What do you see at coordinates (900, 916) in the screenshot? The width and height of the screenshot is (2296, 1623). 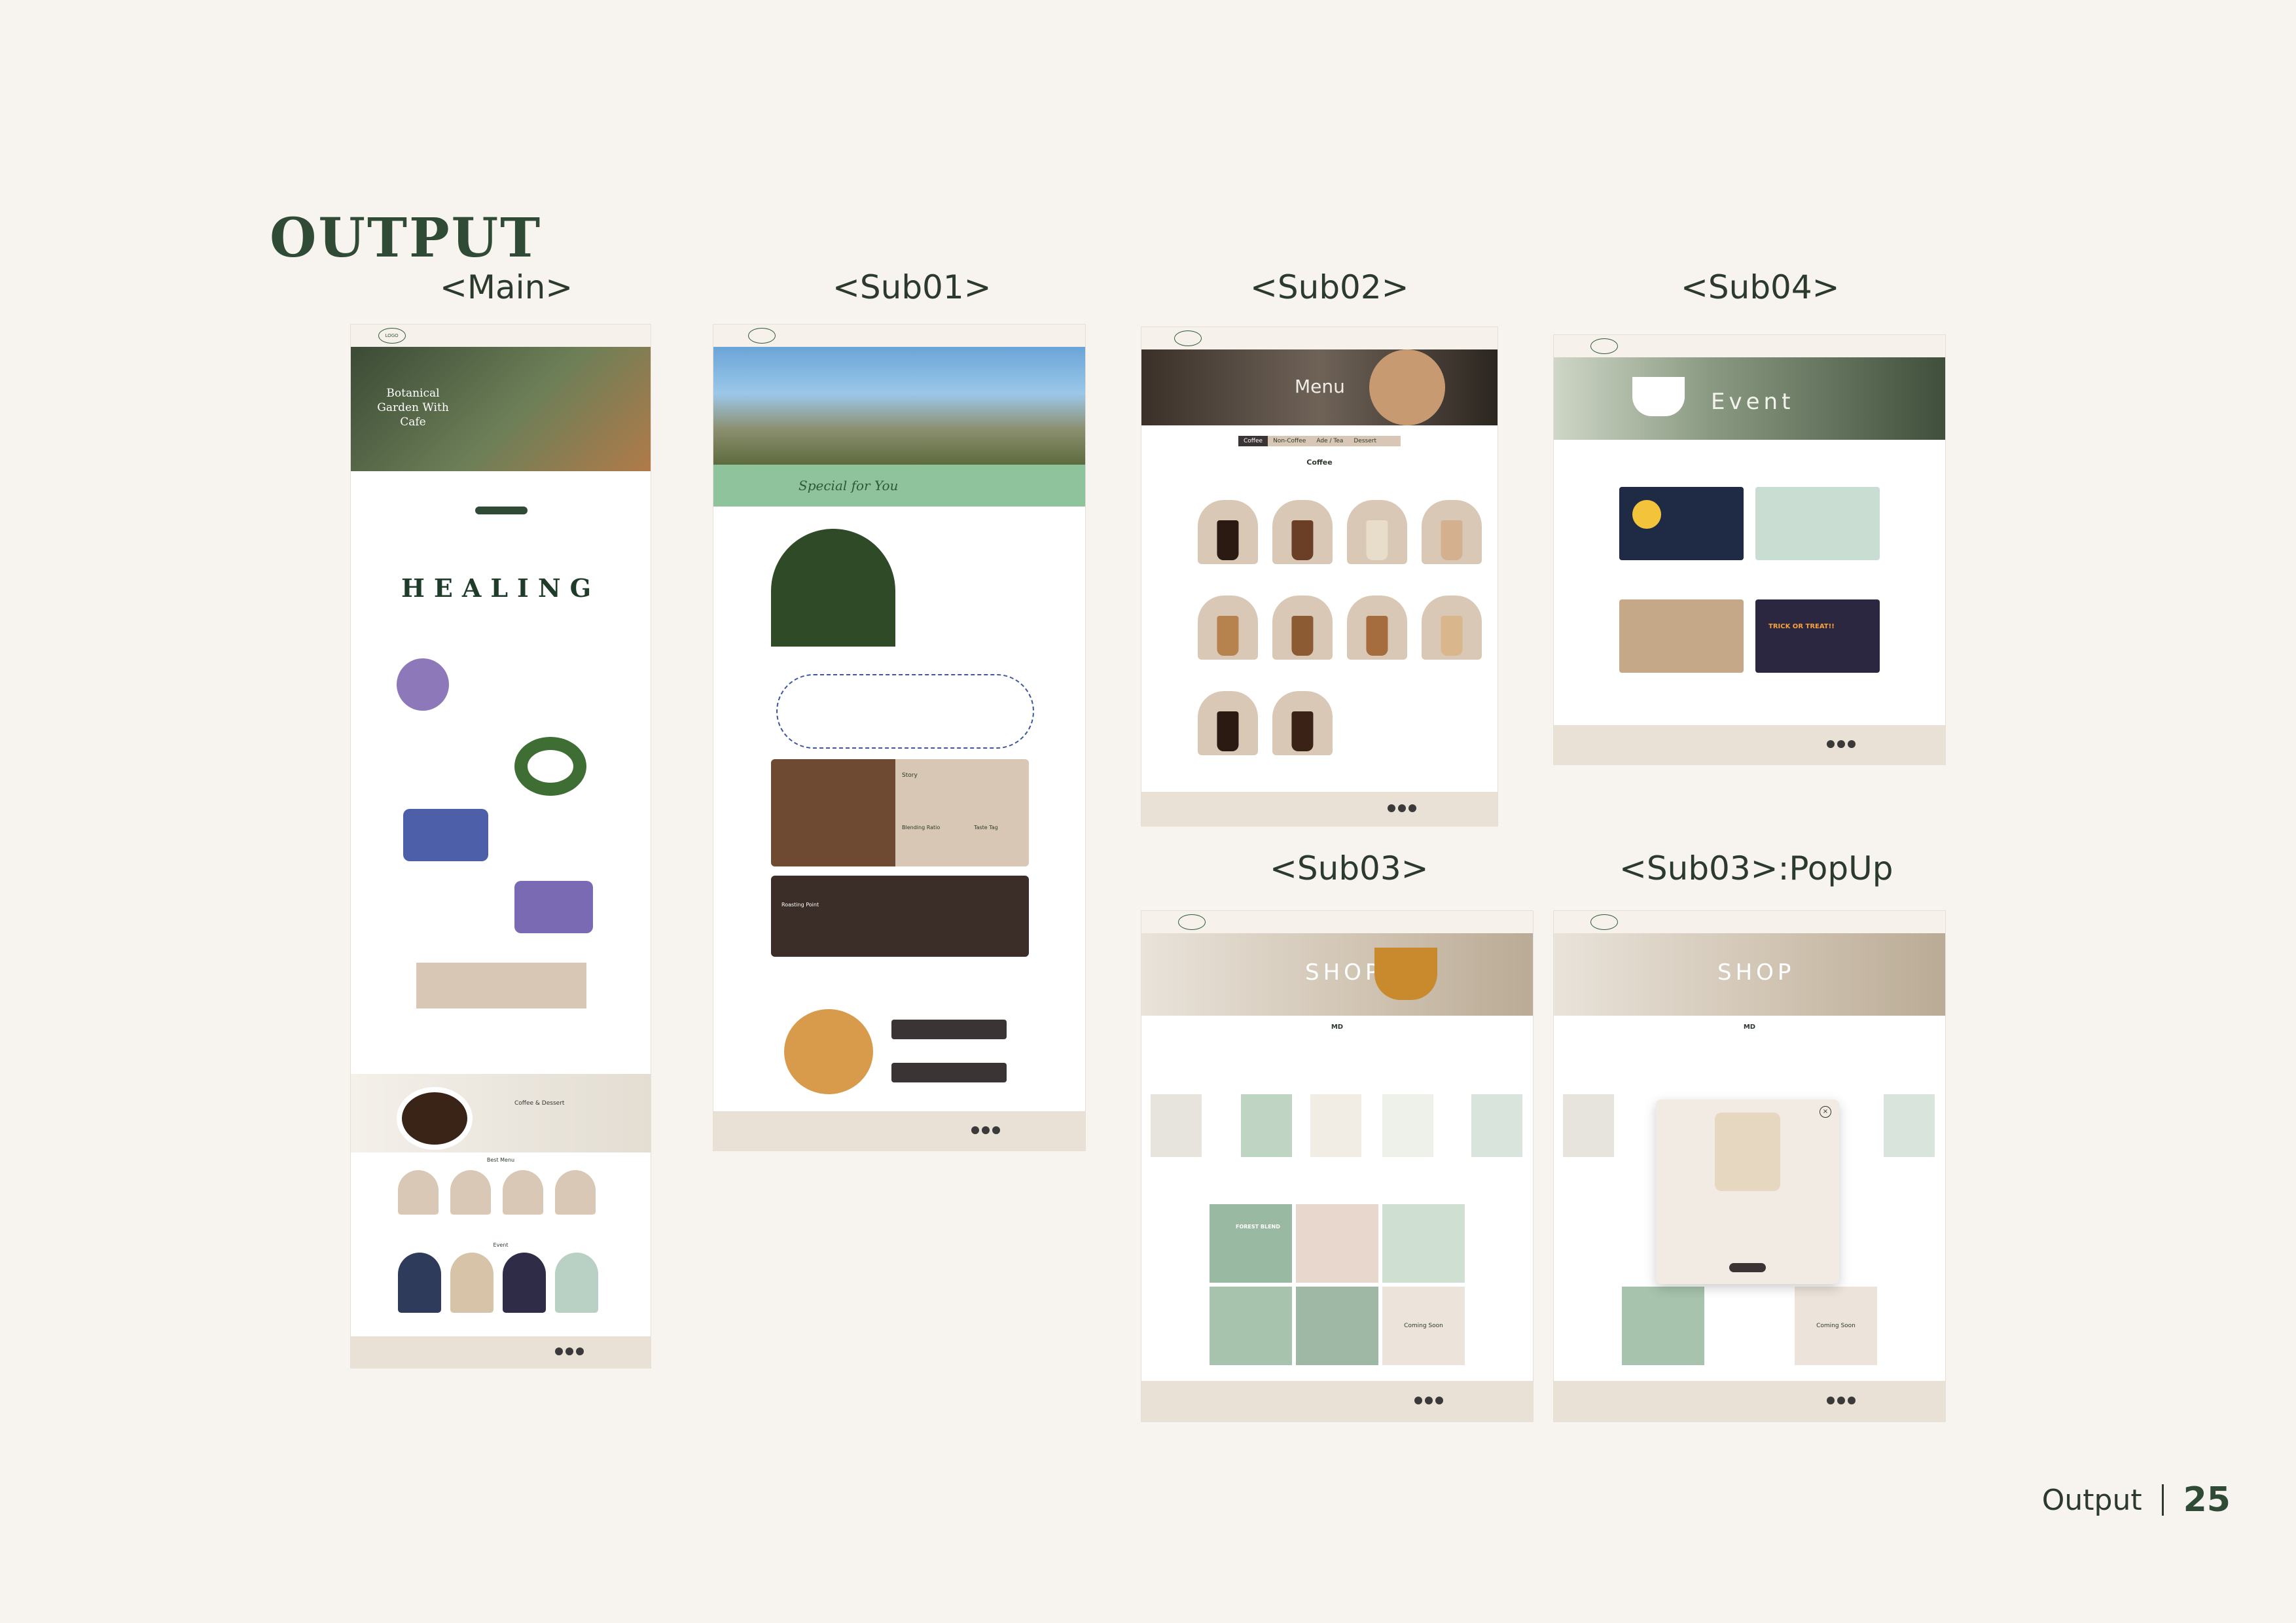 I see `roasting-box: Roasting Point` at bounding box center [900, 916].